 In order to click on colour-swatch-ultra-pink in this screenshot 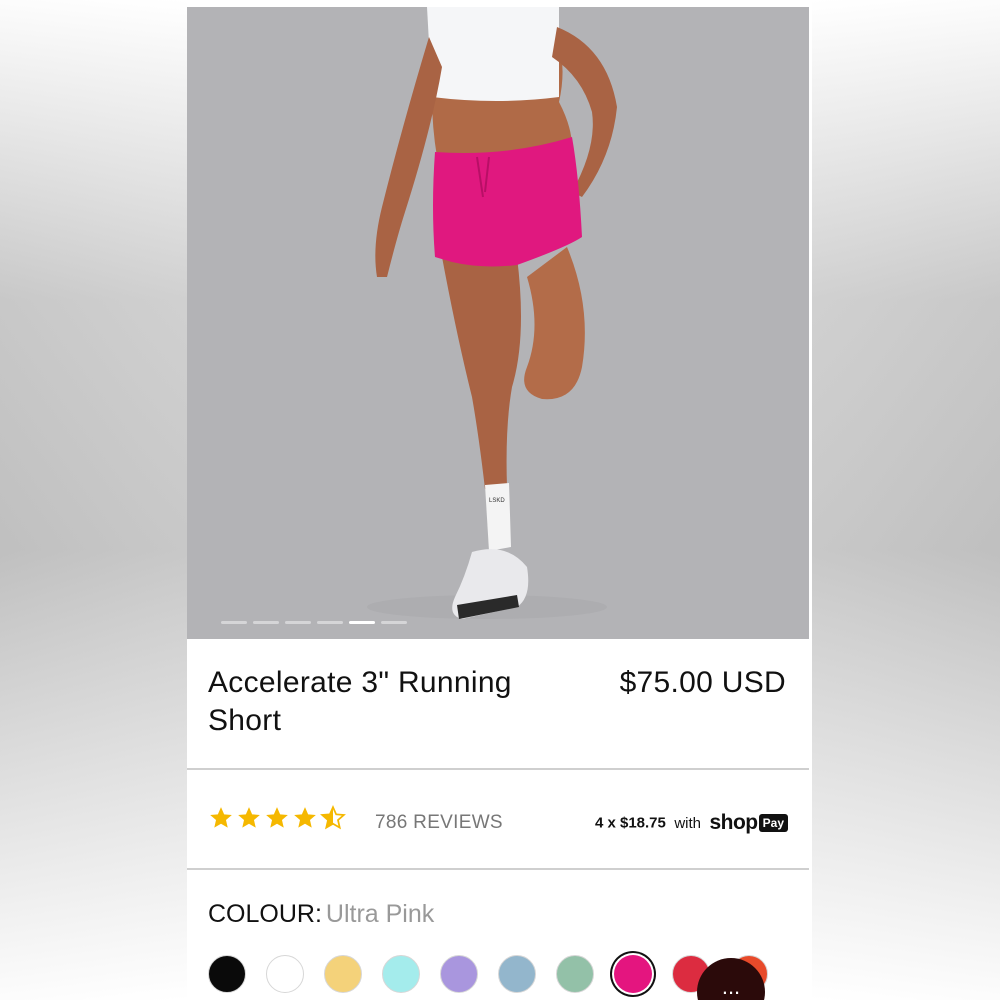, I will do `click(633, 974)`.